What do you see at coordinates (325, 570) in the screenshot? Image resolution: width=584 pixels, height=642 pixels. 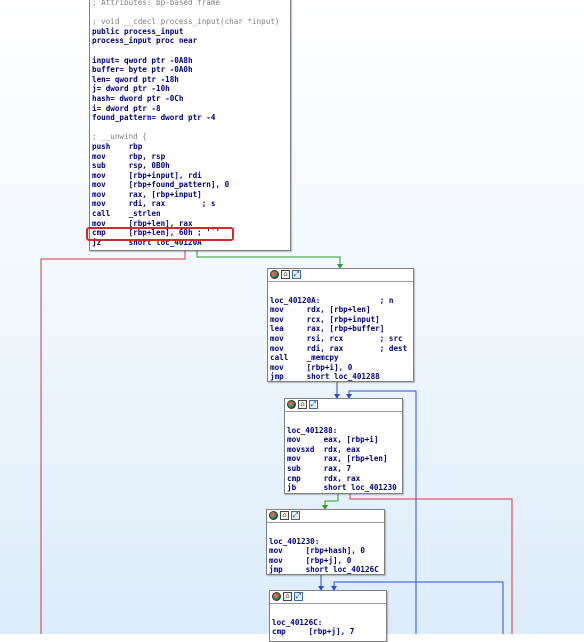 I see `code-line: jmp short loc_40126C` at bounding box center [325, 570].